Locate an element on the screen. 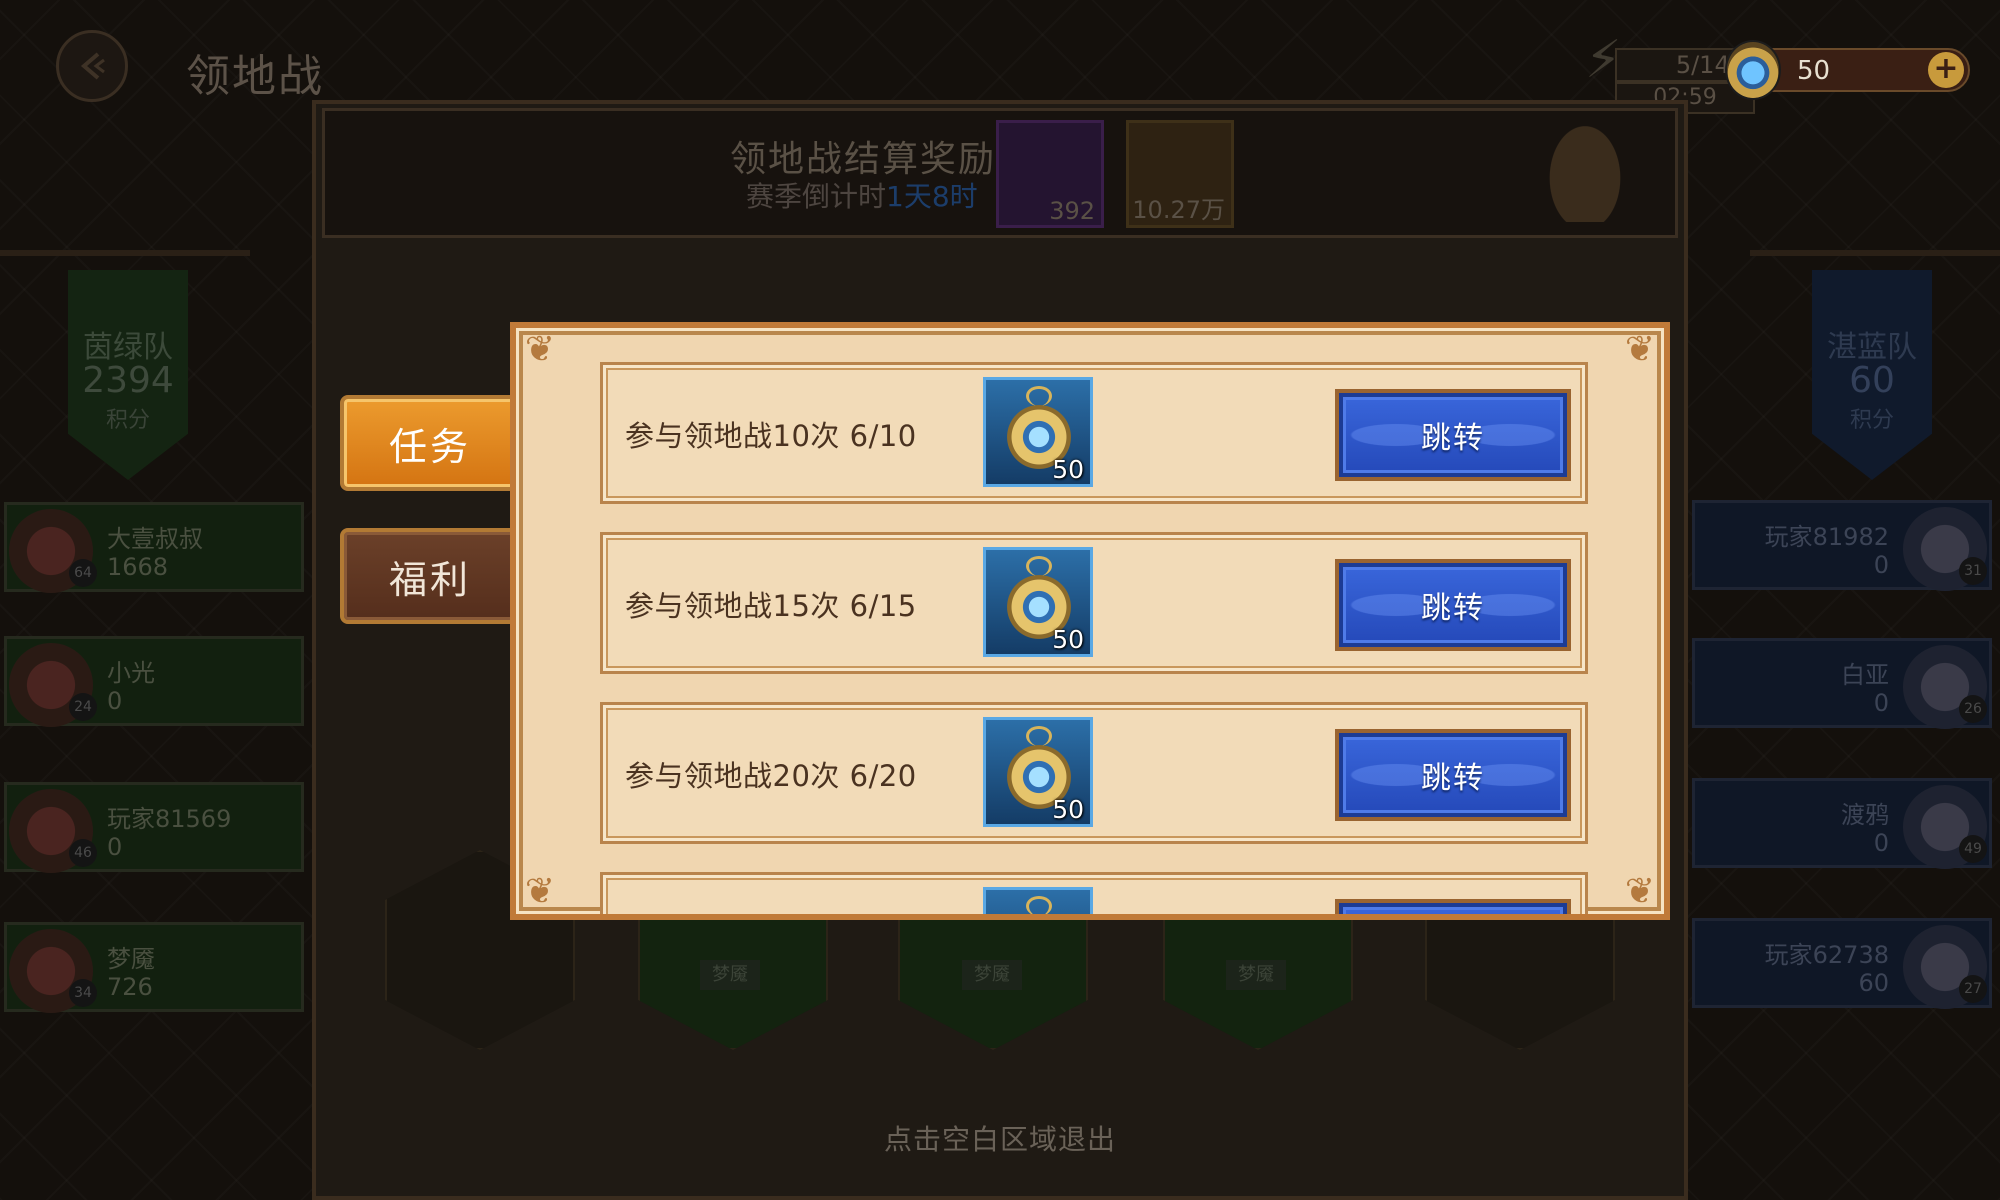 This screenshot has width=2000, height=1200. tab-tasks: 任务 is located at coordinates (430, 443).